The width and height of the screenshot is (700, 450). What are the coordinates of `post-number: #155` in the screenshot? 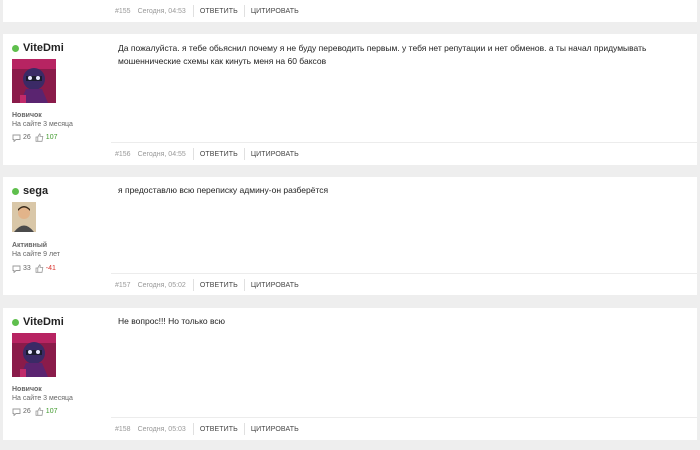 It's located at (123, 11).